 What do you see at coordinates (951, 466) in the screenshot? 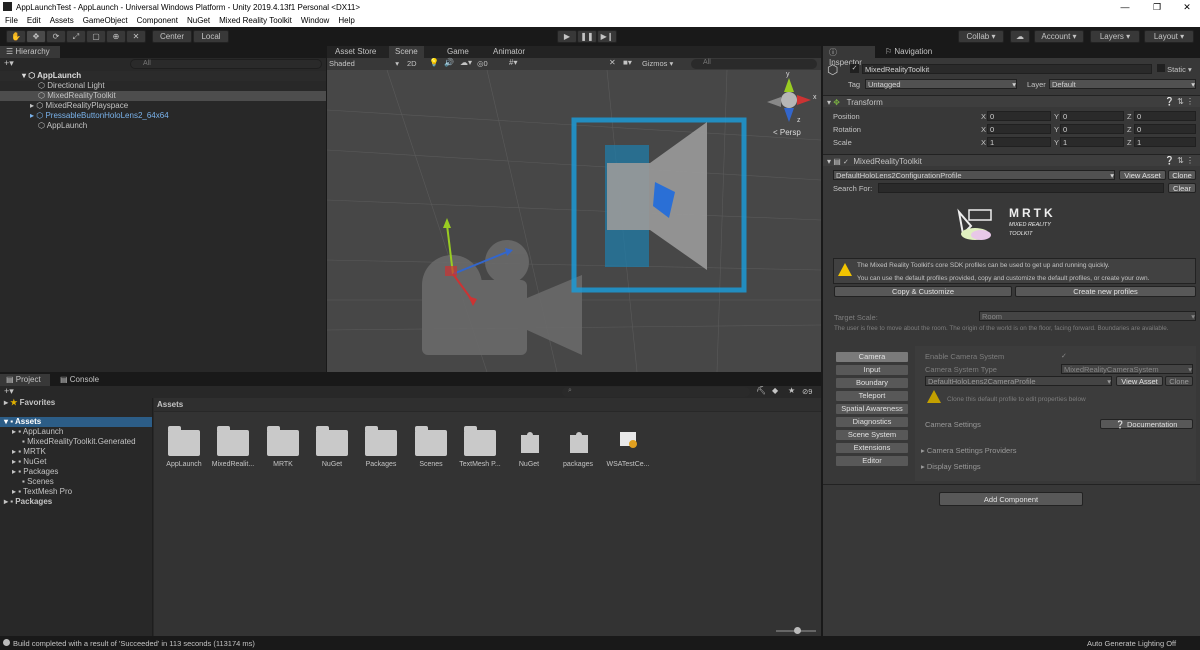
I see `display-settings-foldout: ▸ Display Settings` at bounding box center [951, 466].